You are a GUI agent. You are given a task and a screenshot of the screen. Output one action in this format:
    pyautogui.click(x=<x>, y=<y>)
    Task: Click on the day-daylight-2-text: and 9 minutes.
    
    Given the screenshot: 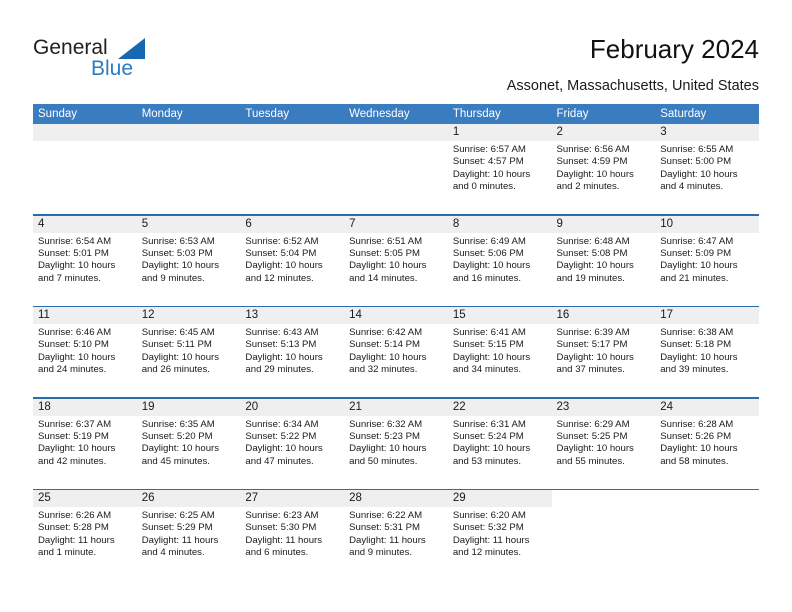 What is the action you would take?
    pyautogui.click(x=173, y=278)
    